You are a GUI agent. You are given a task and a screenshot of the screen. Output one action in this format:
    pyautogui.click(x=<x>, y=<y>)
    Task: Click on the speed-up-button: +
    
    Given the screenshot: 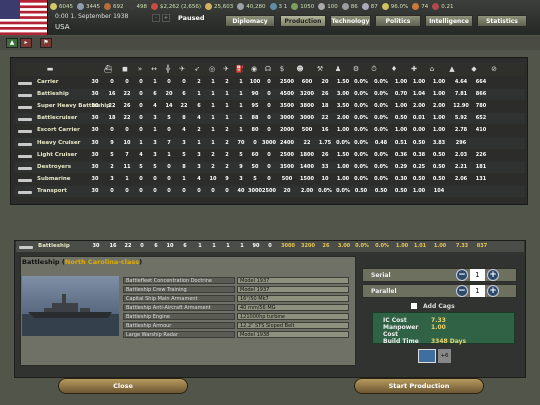 What is the action you would take?
    pyautogui.click(x=166, y=18)
    